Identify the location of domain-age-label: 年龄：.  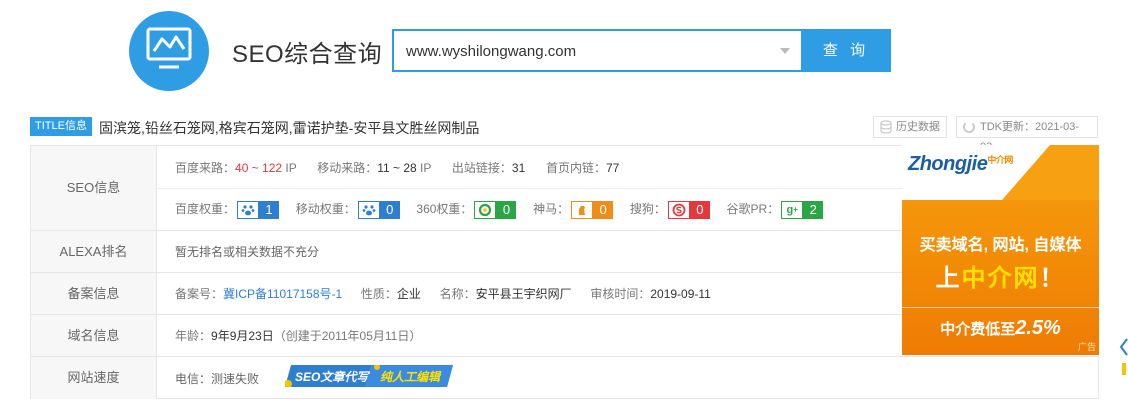
(193, 336).